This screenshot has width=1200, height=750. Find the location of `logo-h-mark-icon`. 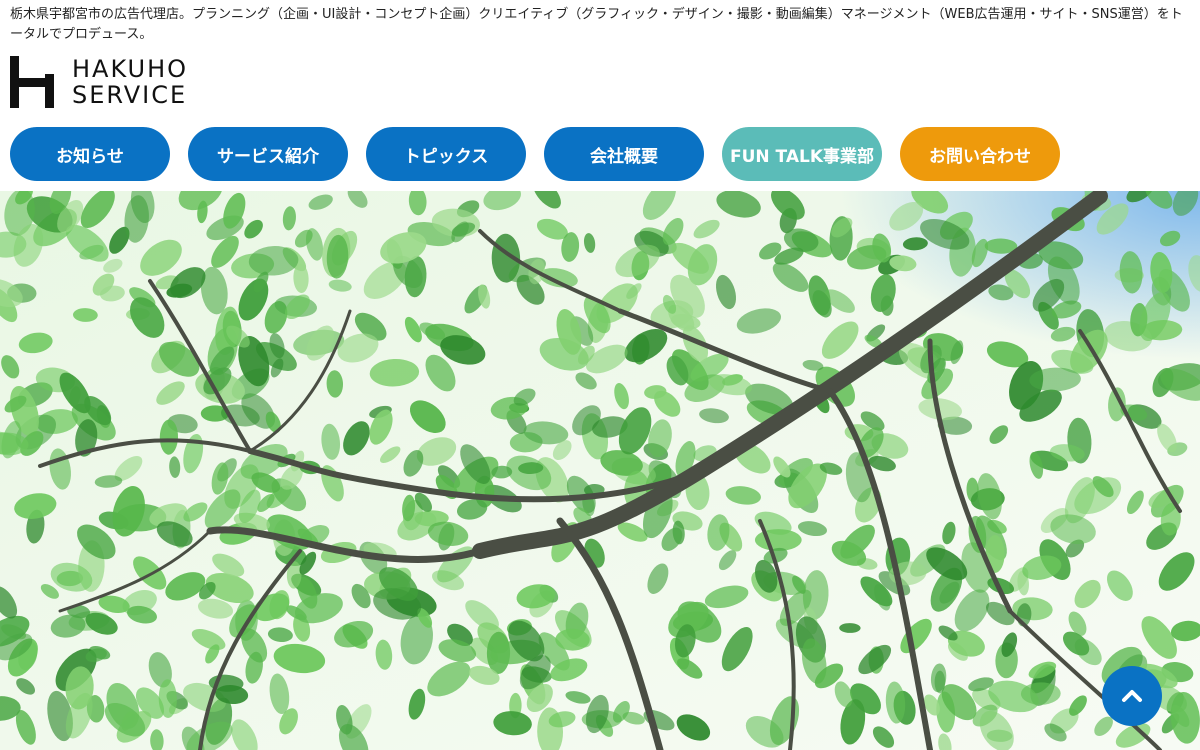

logo-h-mark-icon is located at coordinates (32, 82).